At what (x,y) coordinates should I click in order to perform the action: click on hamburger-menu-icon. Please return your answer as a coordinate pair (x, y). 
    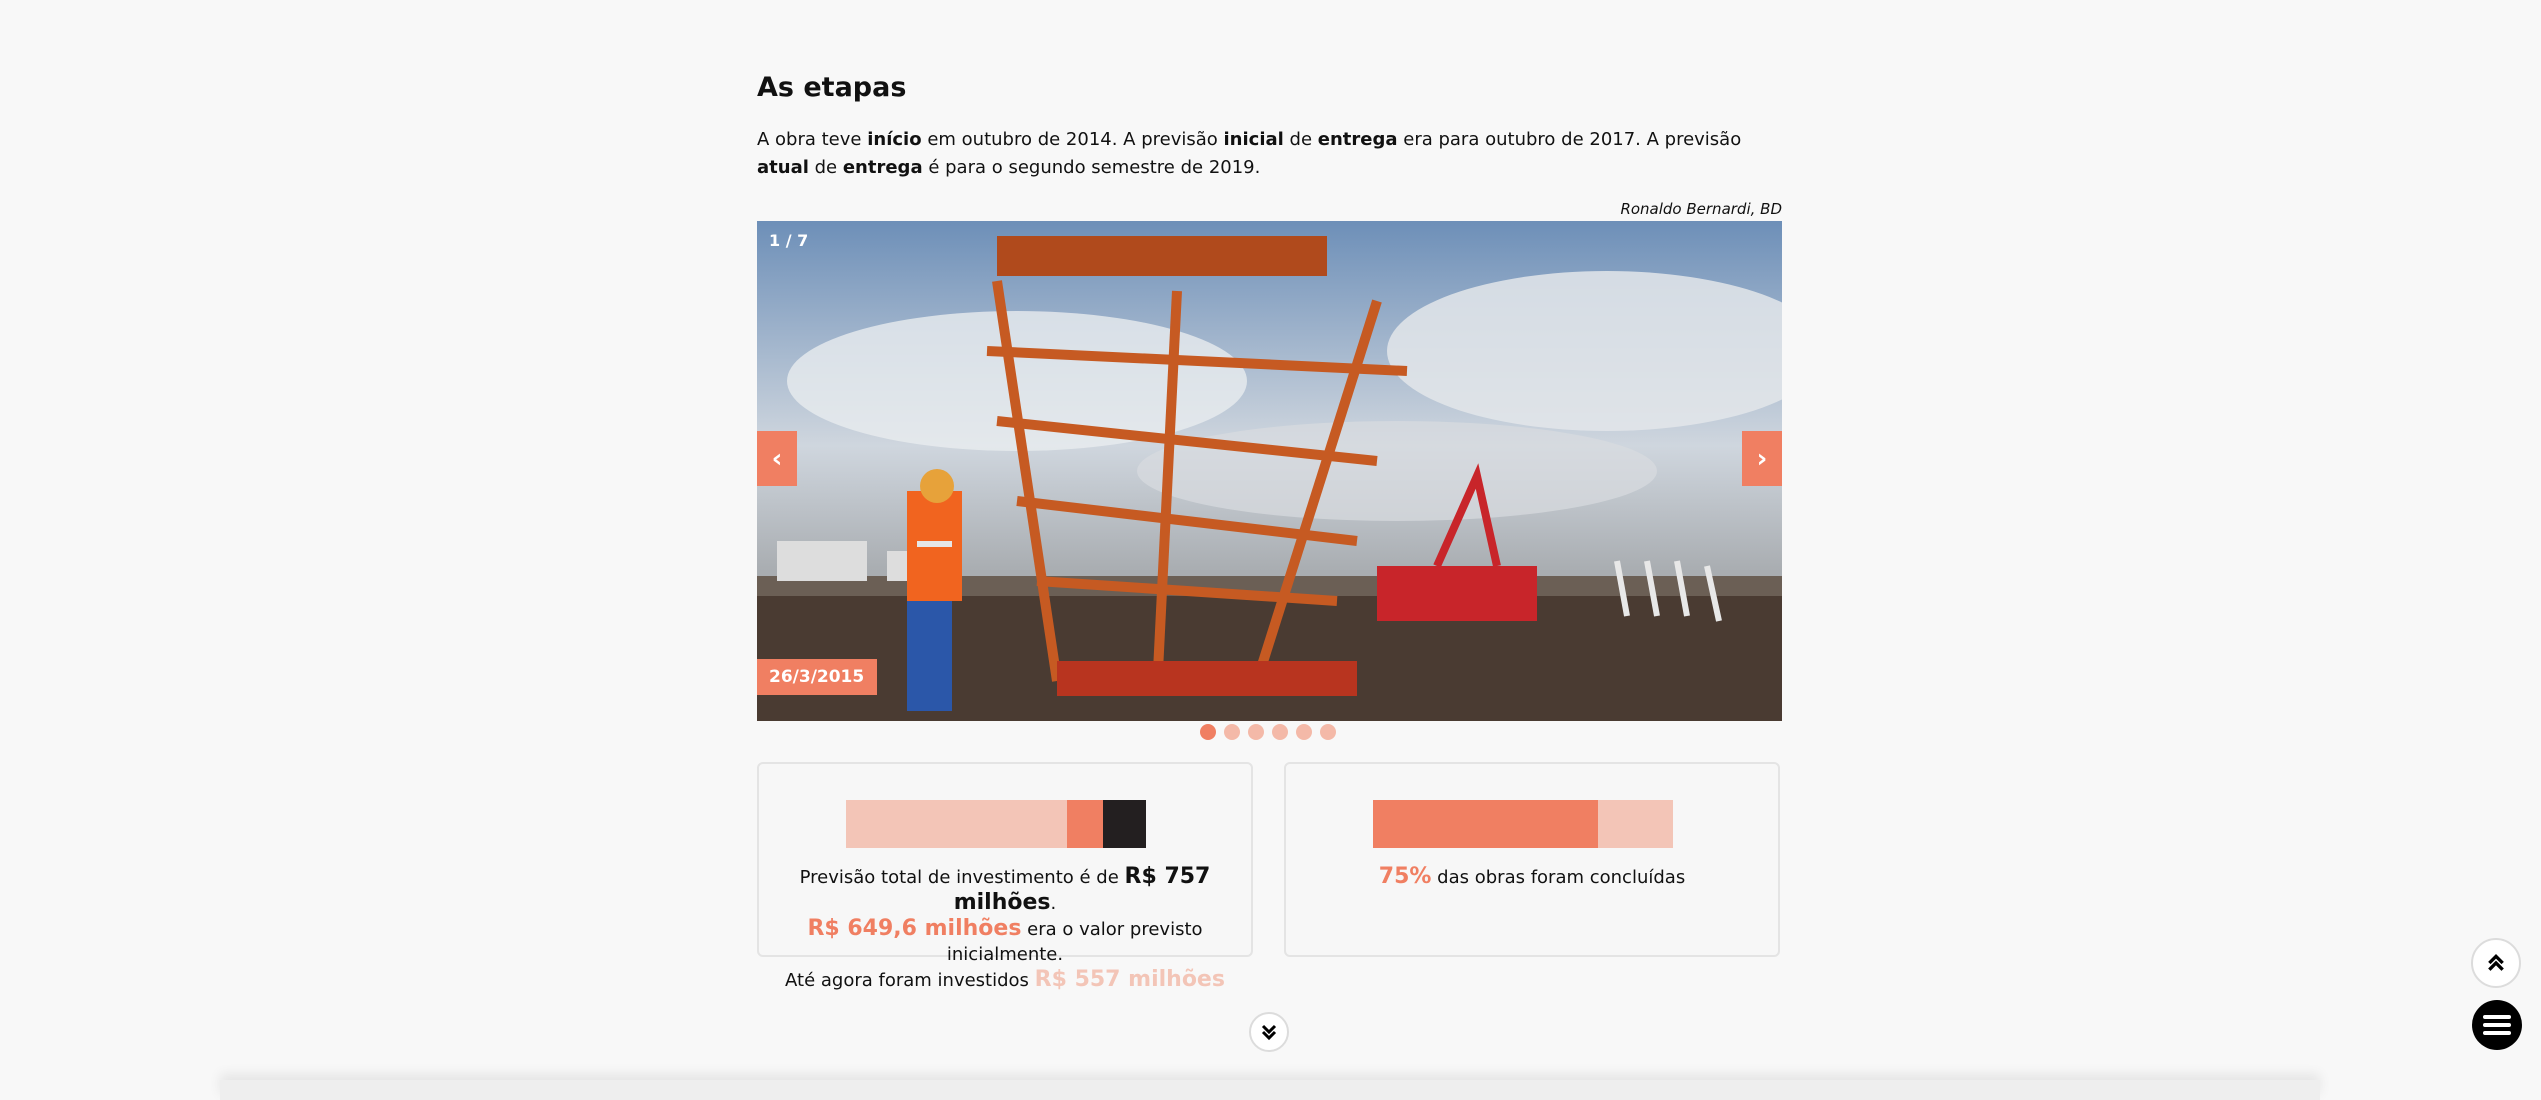
    Looking at the image, I should click on (2497, 1025).